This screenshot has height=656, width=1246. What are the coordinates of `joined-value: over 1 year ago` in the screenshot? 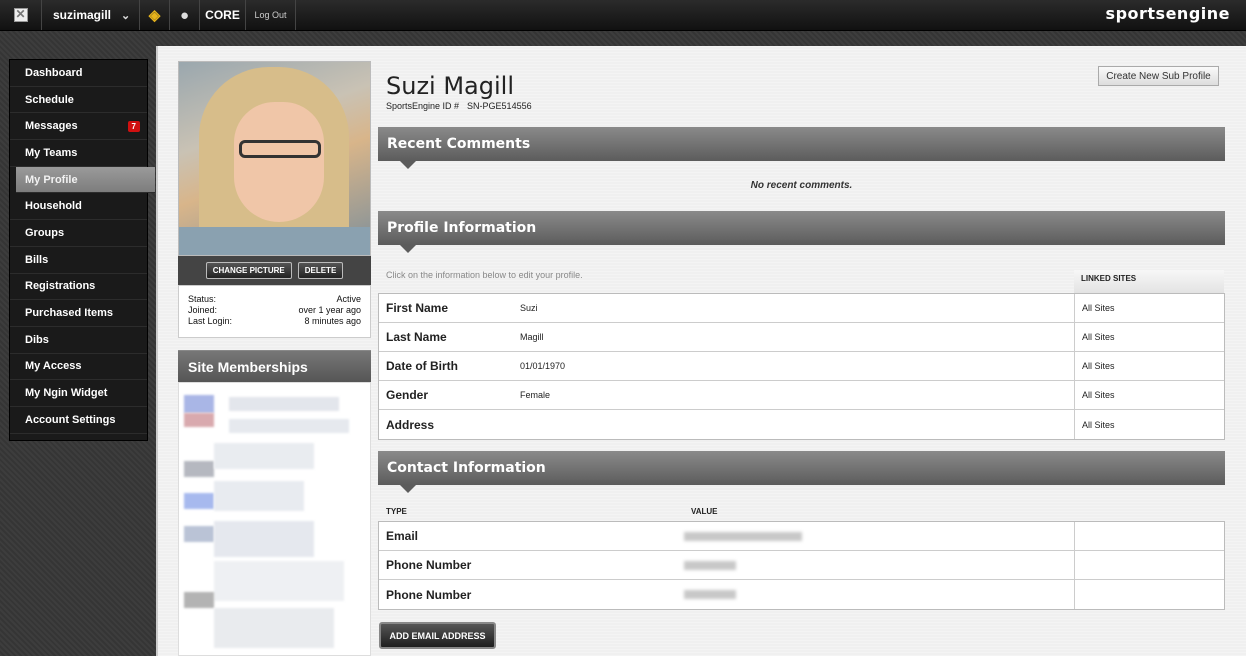 It's located at (329, 310).